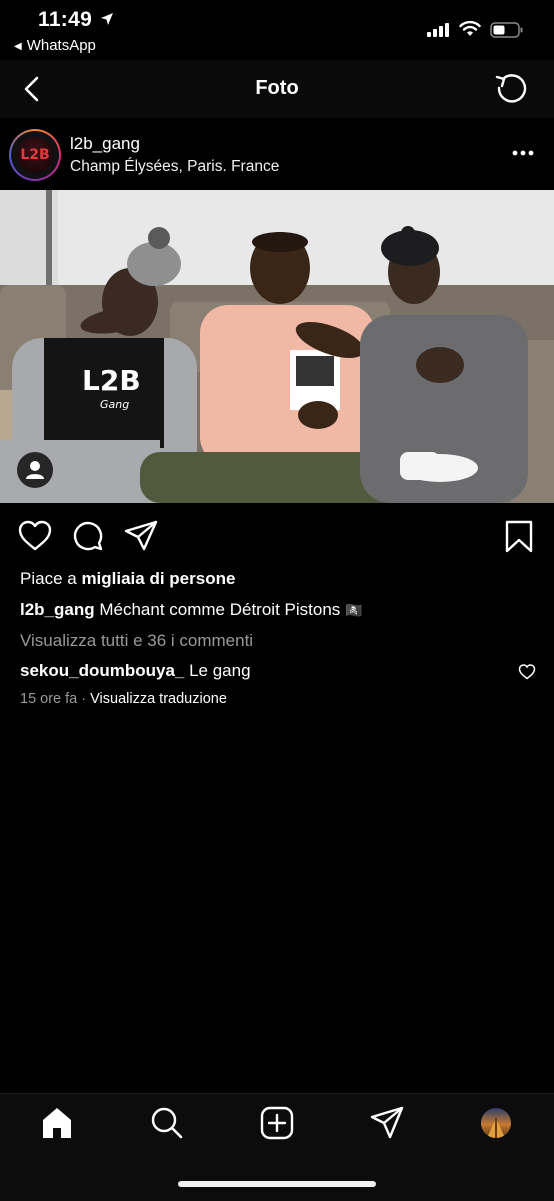 Image resolution: width=554 pixels, height=1201 pixels. What do you see at coordinates (277, 1123) in the screenshot?
I see `new-post-icon` at bounding box center [277, 1123].